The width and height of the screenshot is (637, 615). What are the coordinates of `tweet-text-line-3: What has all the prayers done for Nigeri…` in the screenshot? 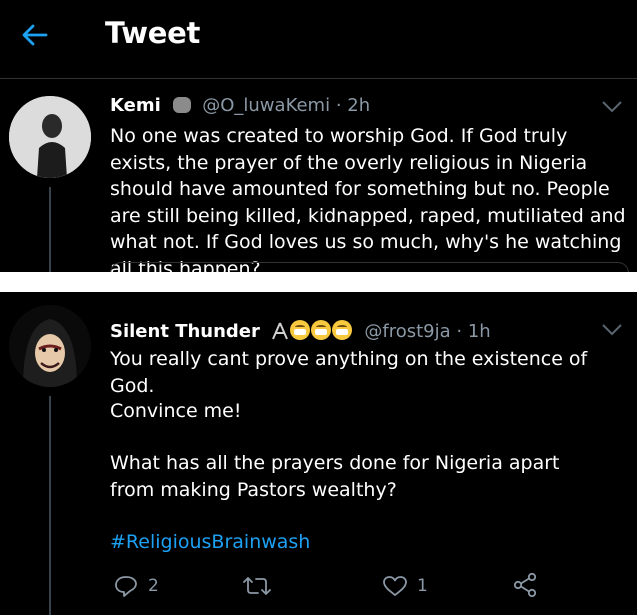 It's located at (335, 476).